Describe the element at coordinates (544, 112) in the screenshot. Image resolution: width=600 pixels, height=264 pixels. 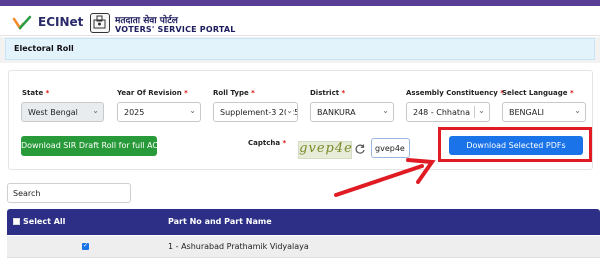
I see `language-select: BENGALI ⌄` at that location.